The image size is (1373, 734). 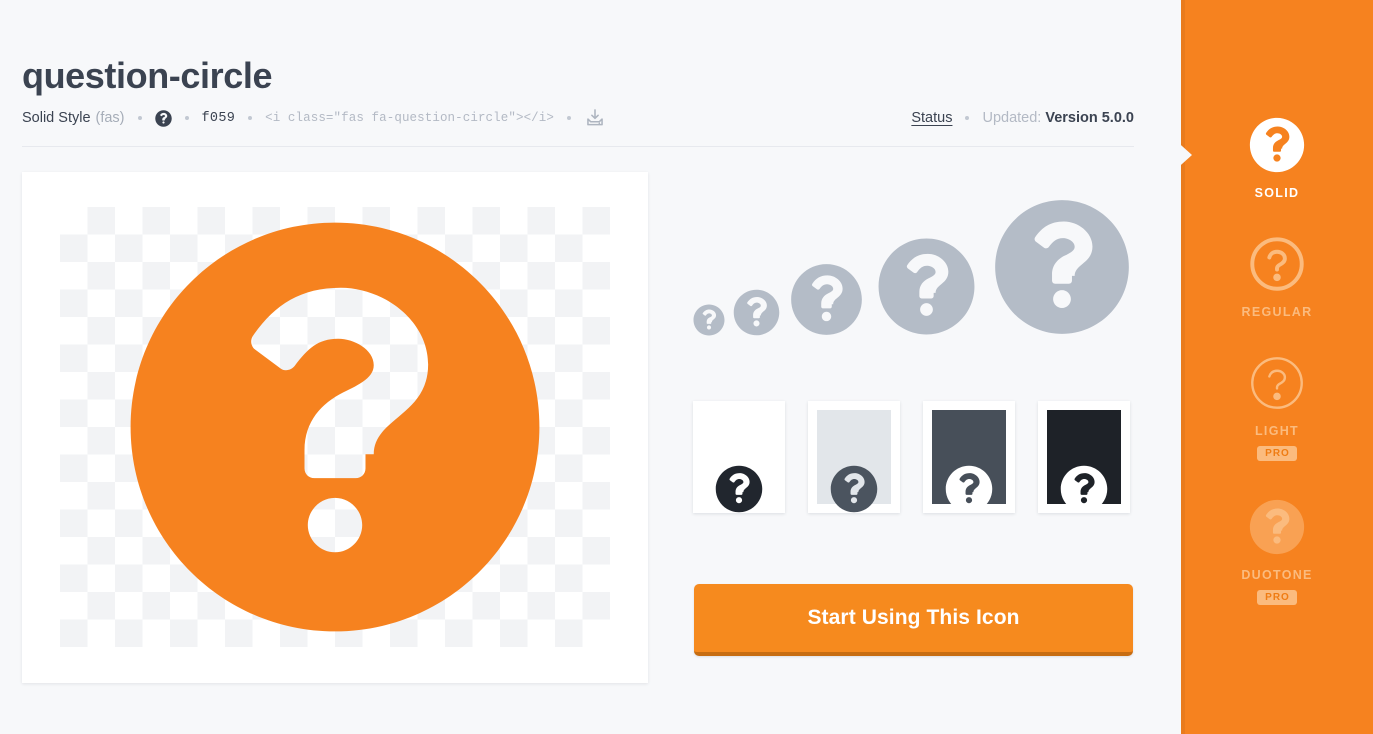 What do you see at coordinates (911, 457) in the screenshot?
I see `icon-color-swatch-row` at bounding box center [911, 457].